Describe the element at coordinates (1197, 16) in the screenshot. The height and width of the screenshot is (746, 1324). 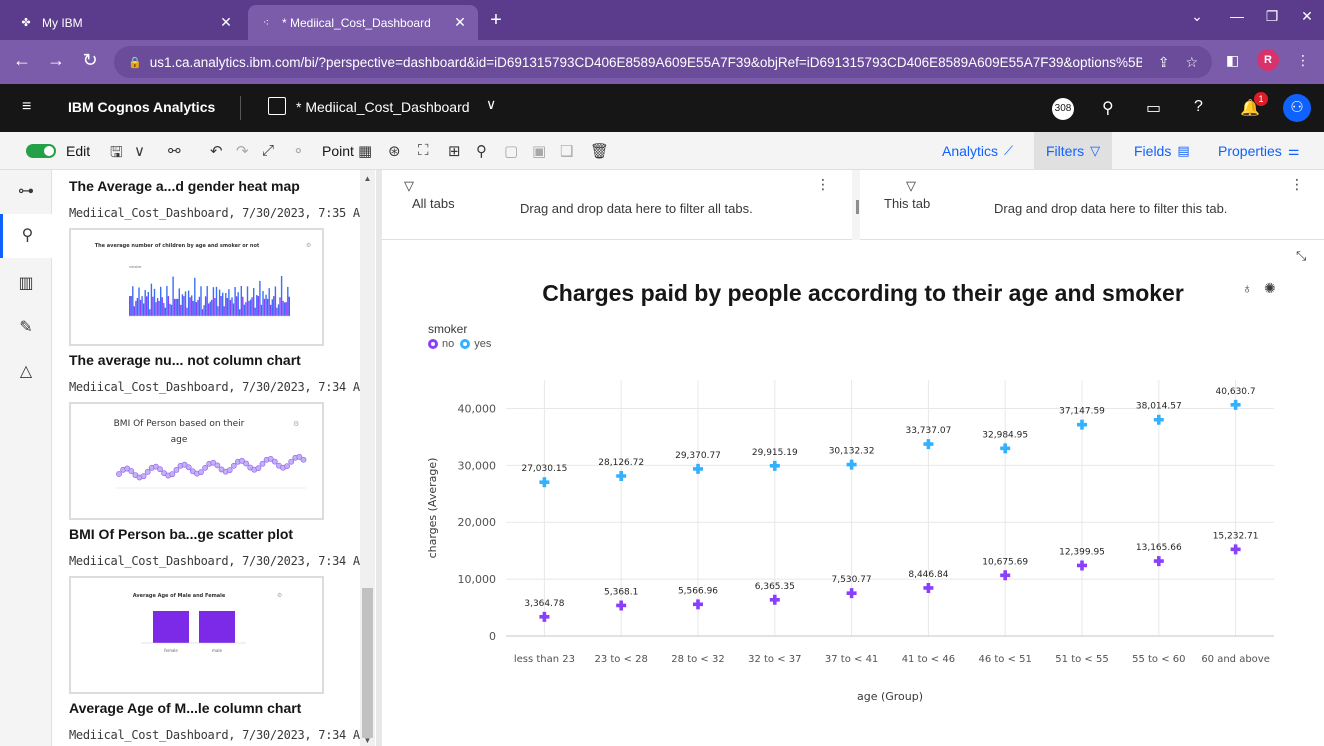
I see `chevron-down-icon: ⌄` at that location.